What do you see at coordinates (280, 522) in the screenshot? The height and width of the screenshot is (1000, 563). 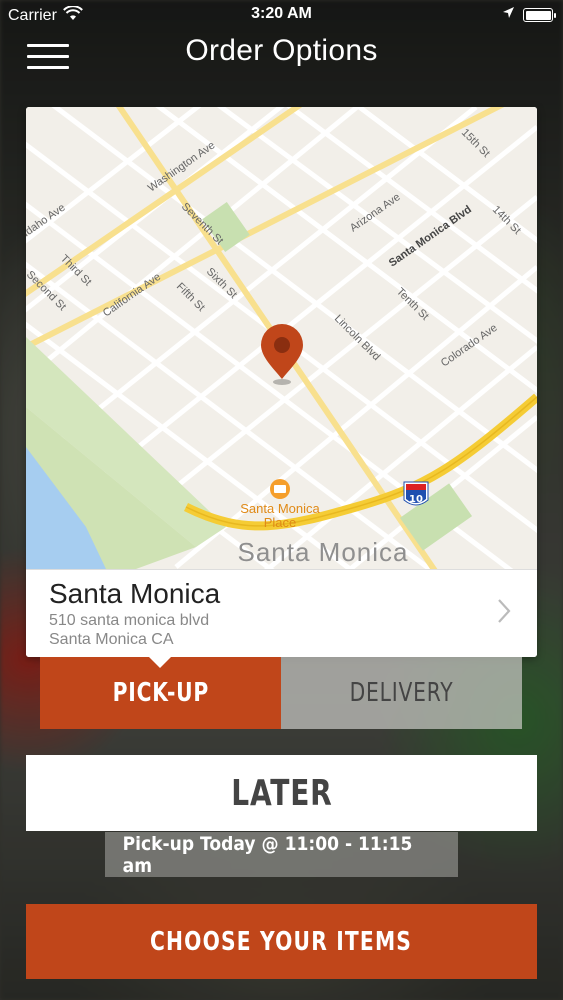 I see `poi-label-line2: Place` at bounding box center [280, 522].